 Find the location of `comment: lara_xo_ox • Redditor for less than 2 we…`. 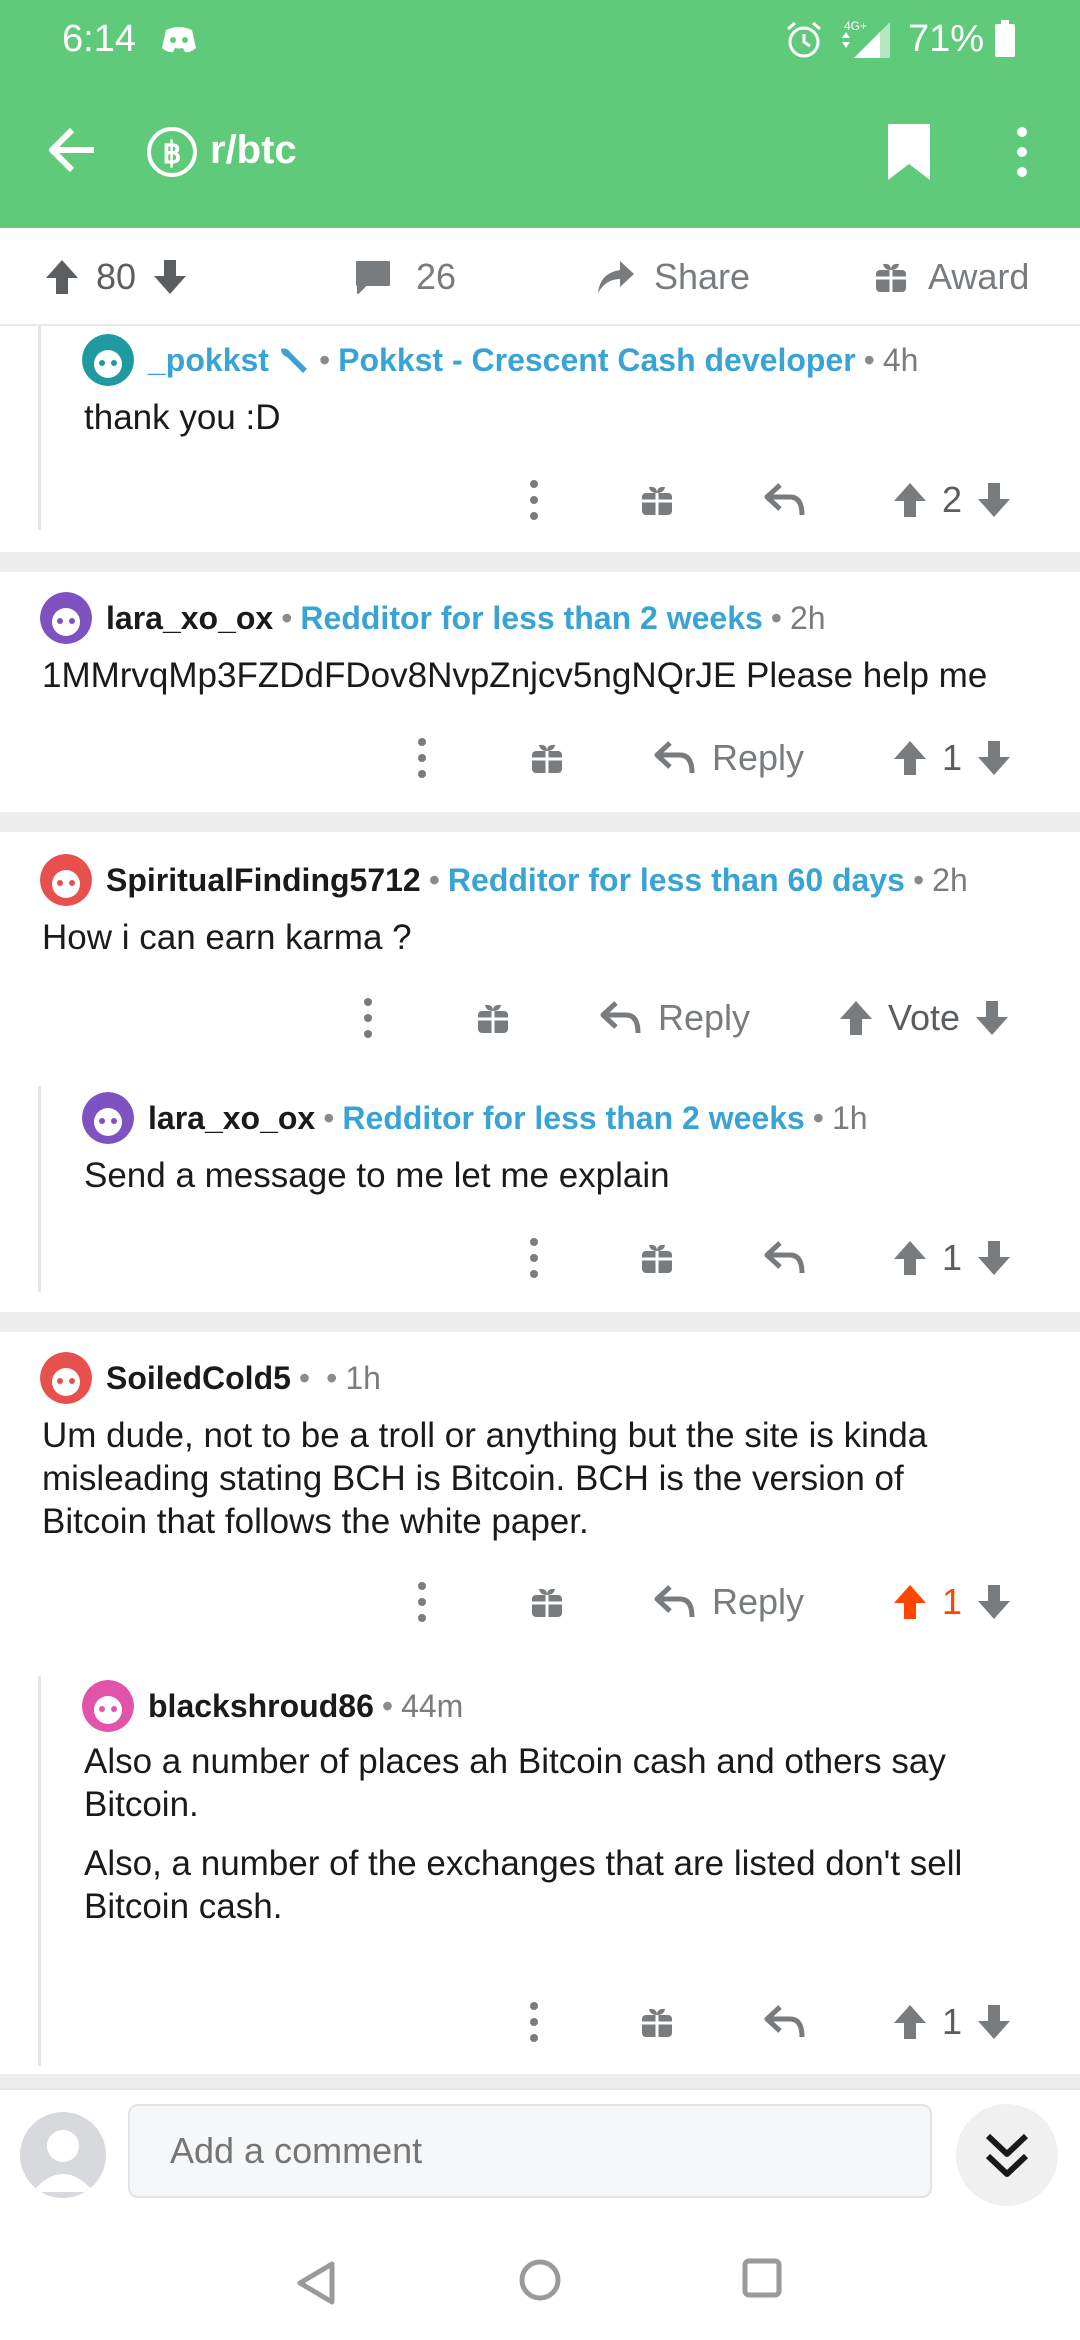

comment: lara_xo_ox • Redditor for less than 2 we… is located at coordinates (540, 1192).